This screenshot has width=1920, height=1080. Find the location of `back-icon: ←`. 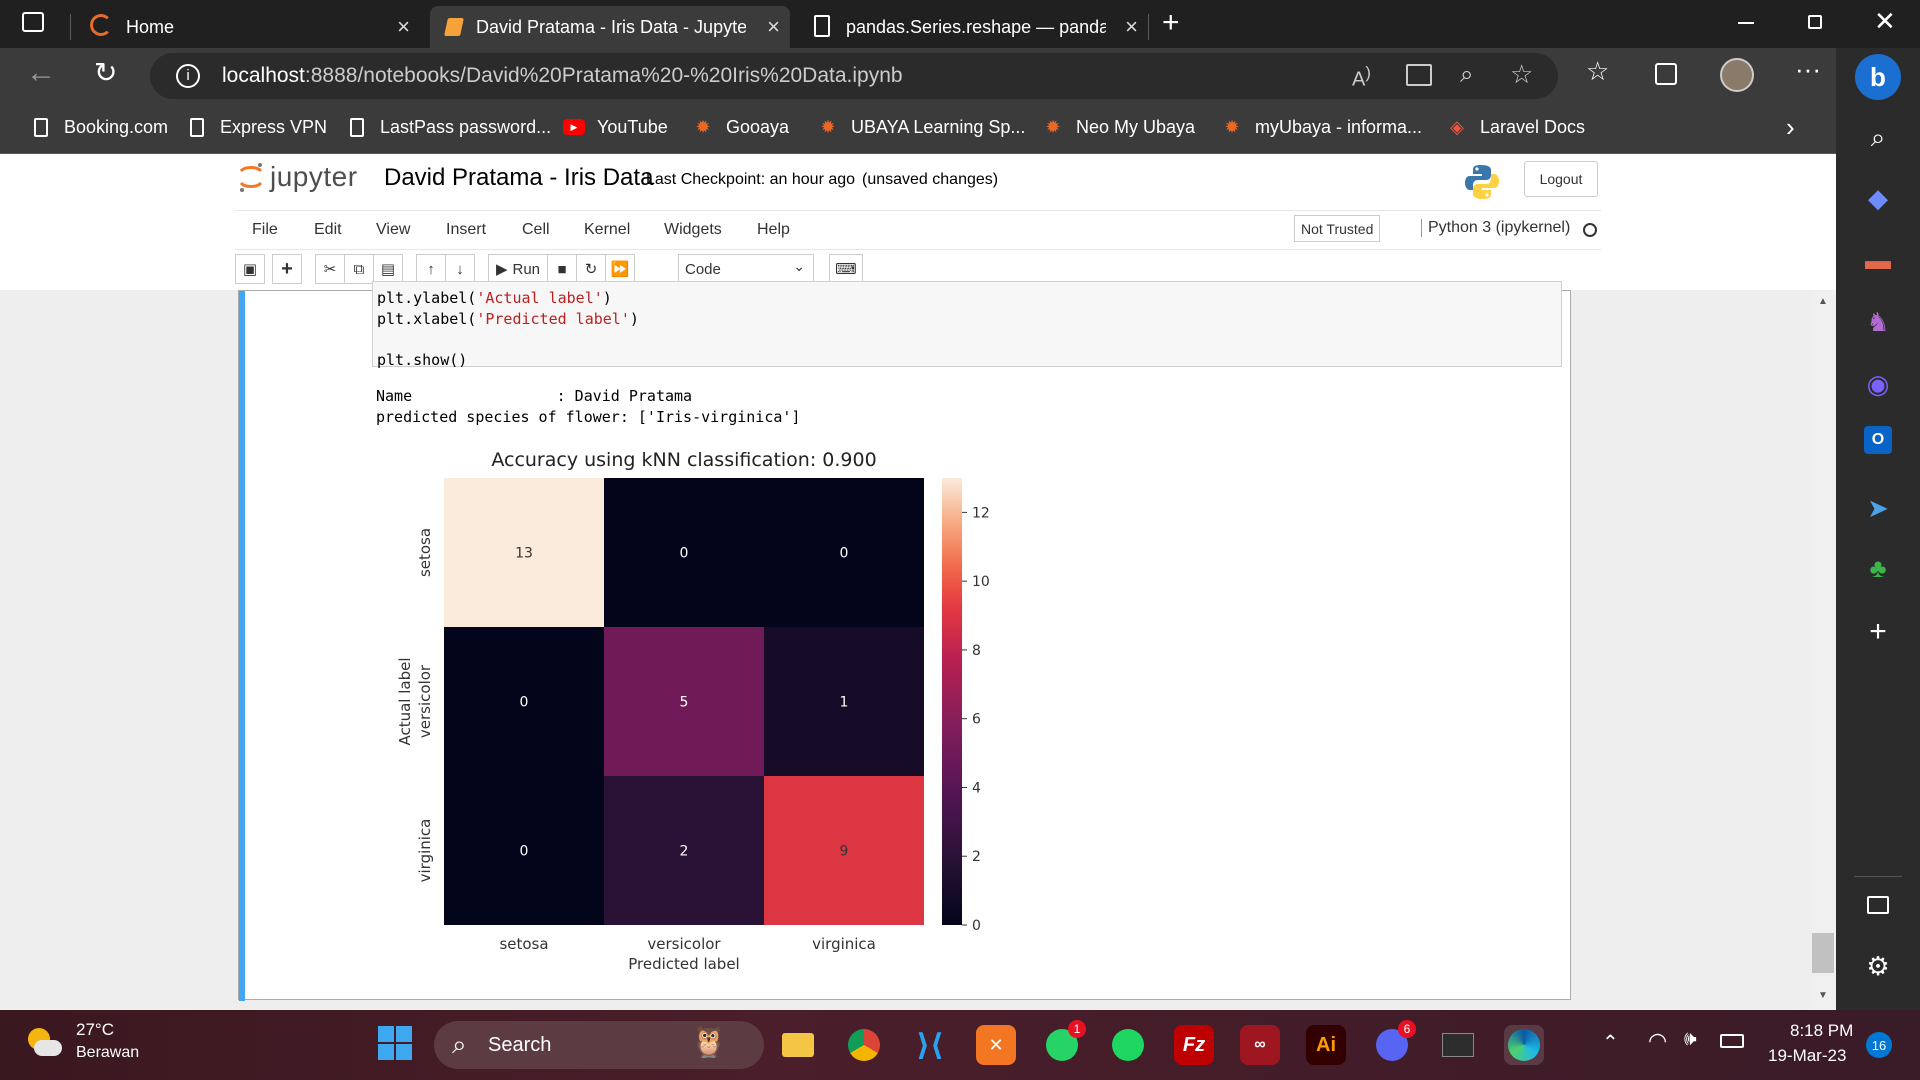

back-icon: ← is located at coordinates (41, 73).